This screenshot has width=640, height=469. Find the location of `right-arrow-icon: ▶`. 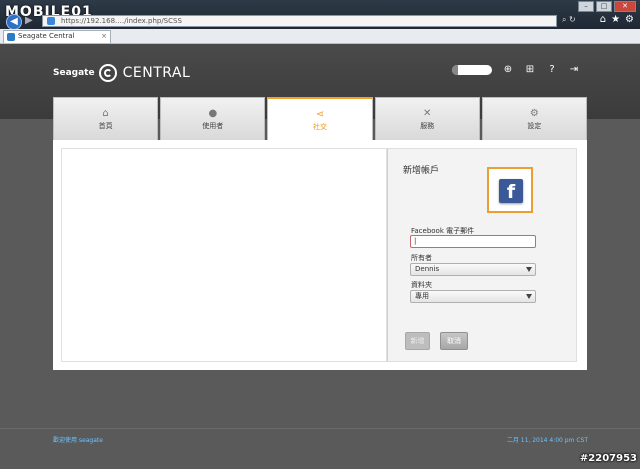

right-arrow-icon: ▶ is located at coordinates (29, 20).